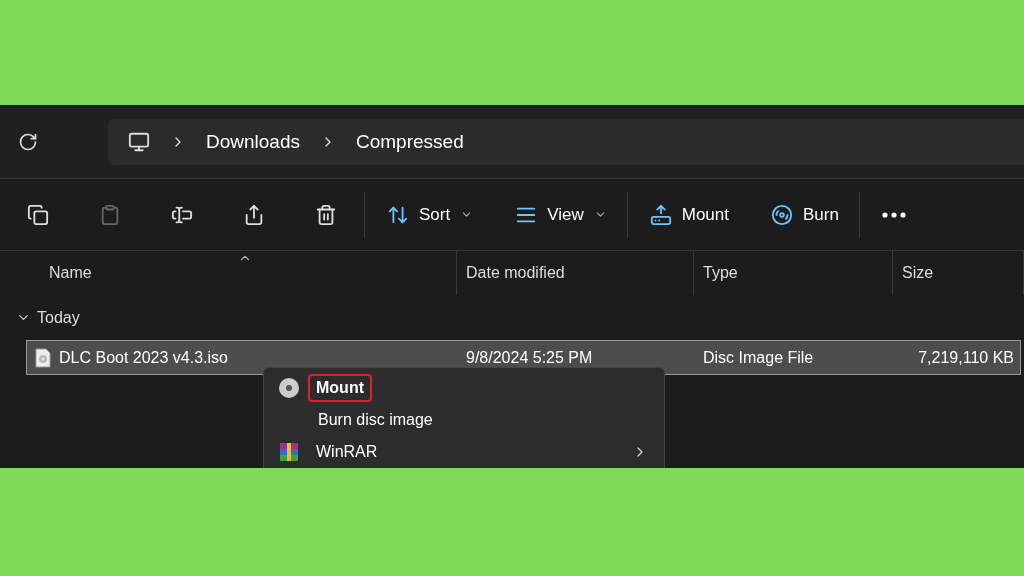 The width and height of the screenshot is (1024, 576). I want to click on sort-button: Sort, so click(430, 214).